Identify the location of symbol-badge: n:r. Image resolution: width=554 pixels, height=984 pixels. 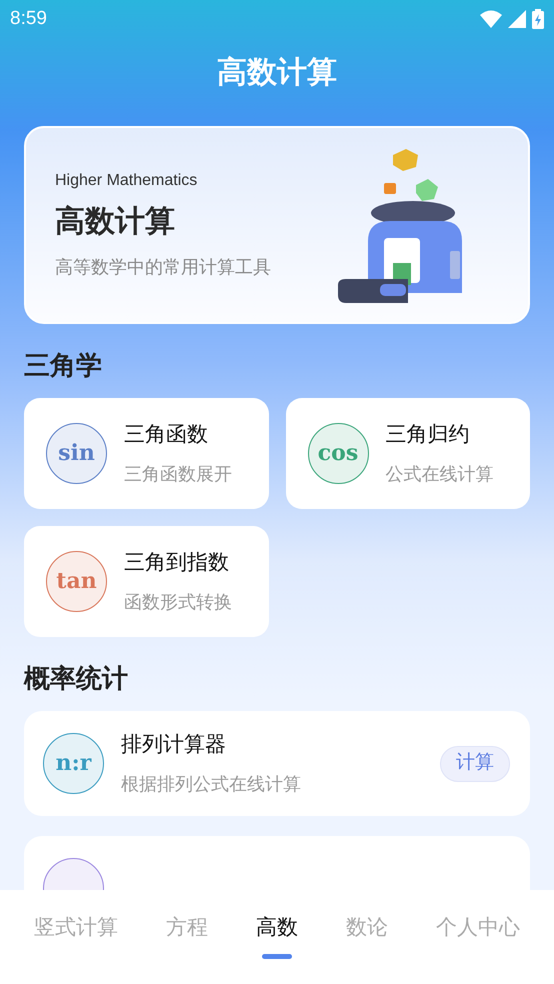
(73, 763).